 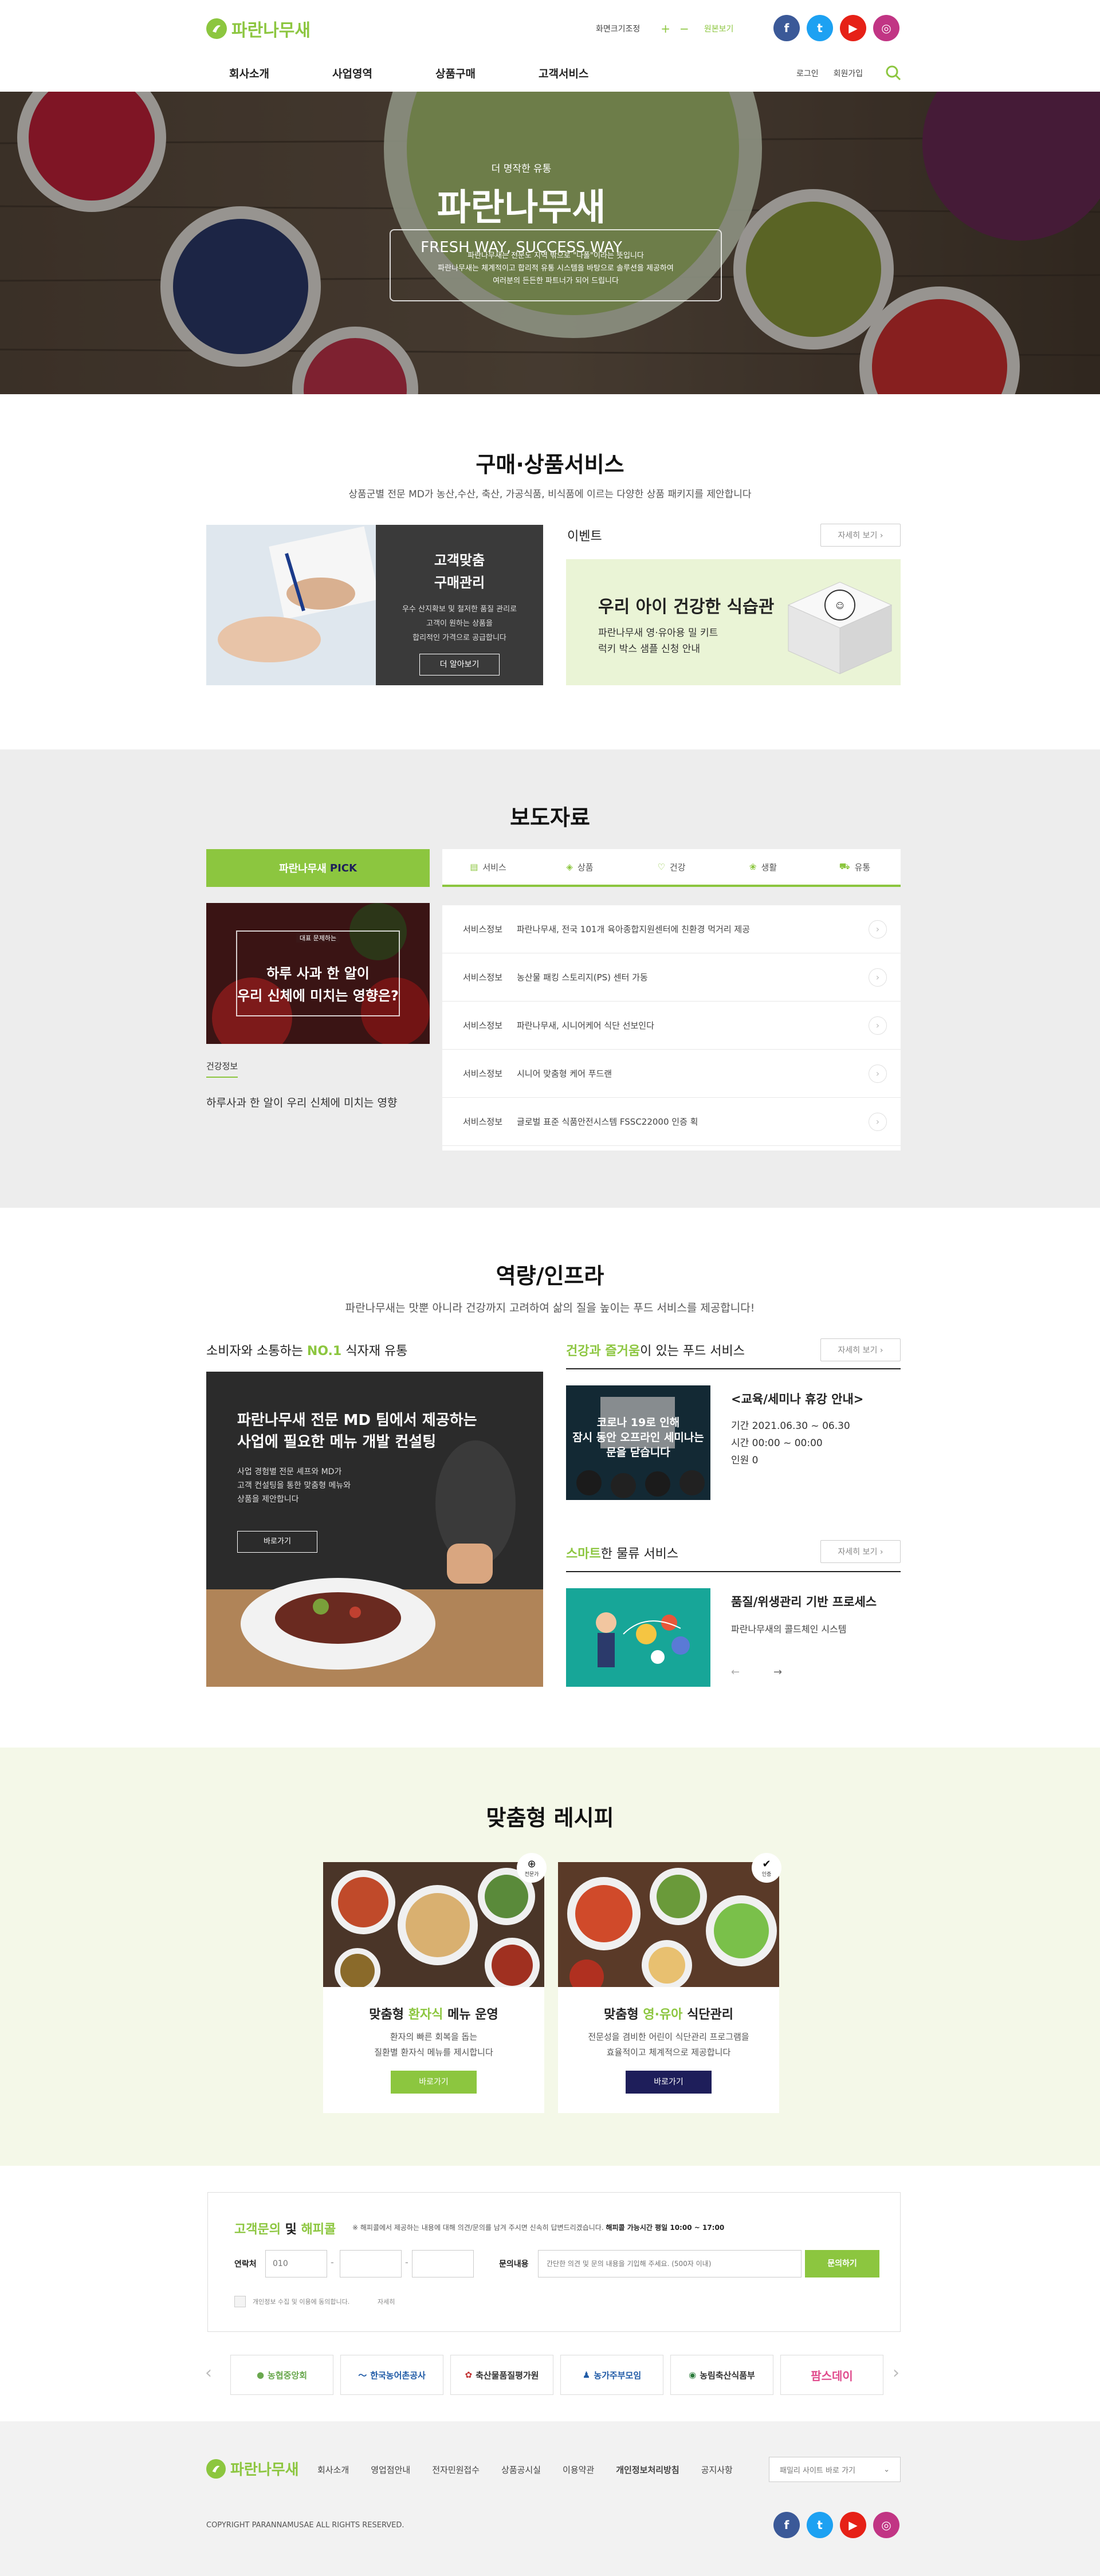 What do you see at coordinates (618, 2376) in the screenshot?
I see `partner-name: 농가주부모임` at bounding box center [618, 2376].